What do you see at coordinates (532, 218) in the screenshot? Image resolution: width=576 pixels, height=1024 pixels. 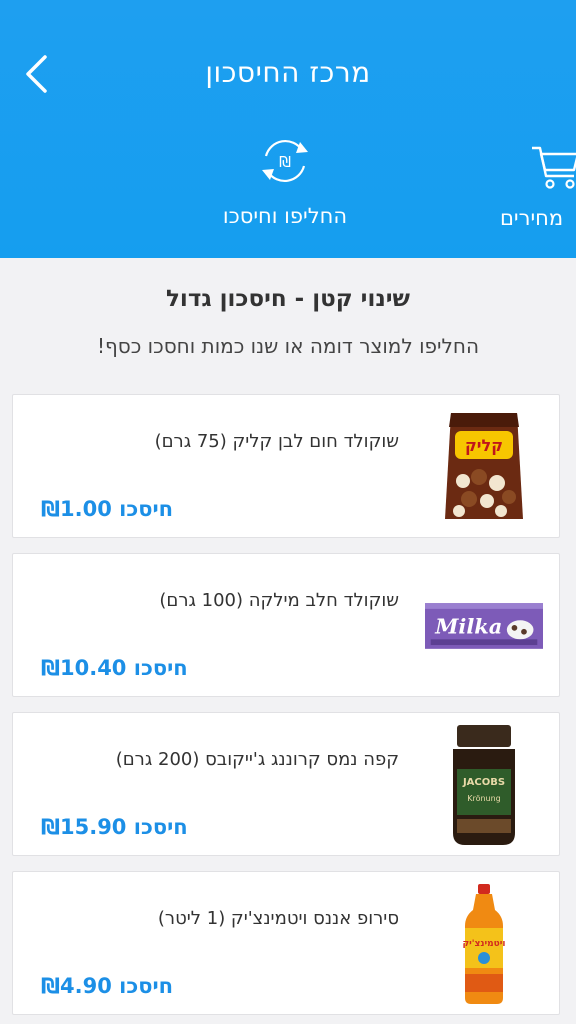 I see `tab-prices-label: מחירים` at bounding box center [532, 218].